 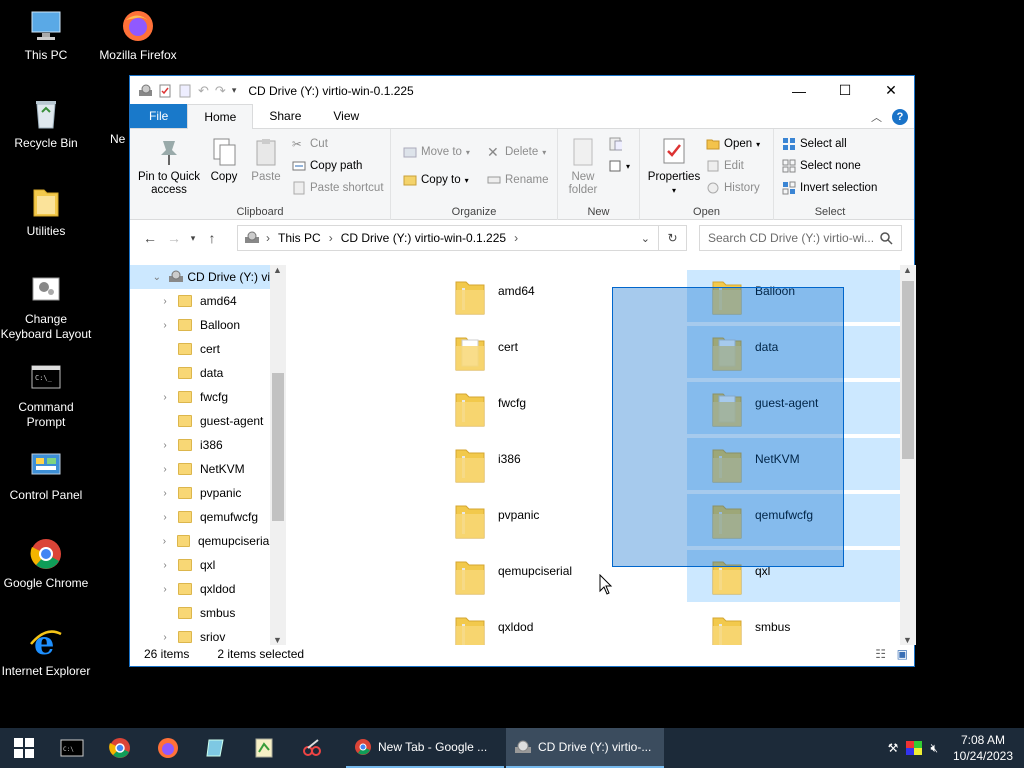 What do you see at coordinates (934, 748) in the screenshot?
I see `volume-muted-icon: 🔇︎` at bounding box center [934, 748].